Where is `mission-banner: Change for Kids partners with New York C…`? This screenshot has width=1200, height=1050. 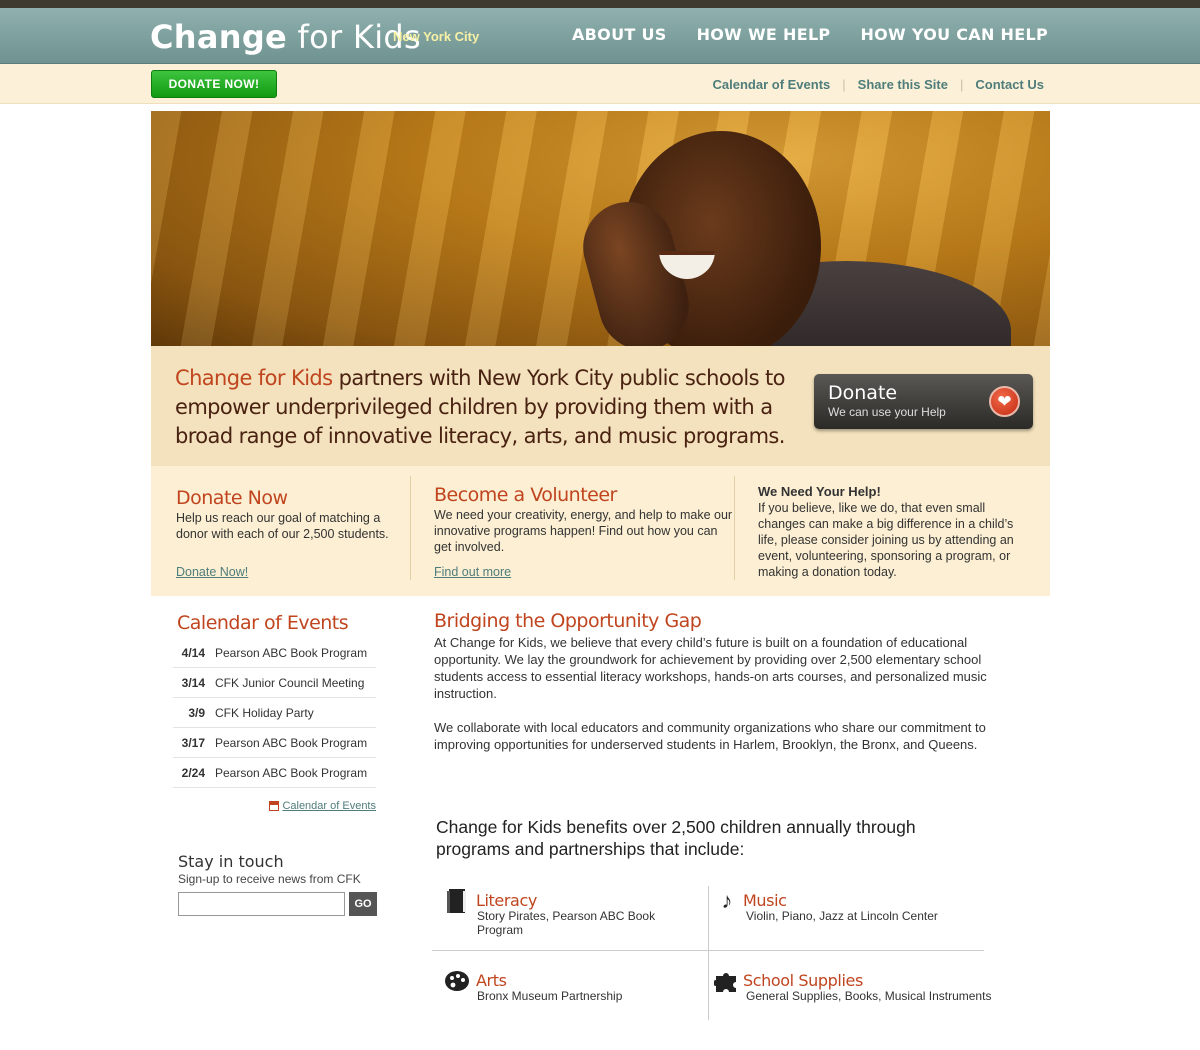
mission-banner: Change for Kids partners with New York C… is located at coordinates (600, 406).